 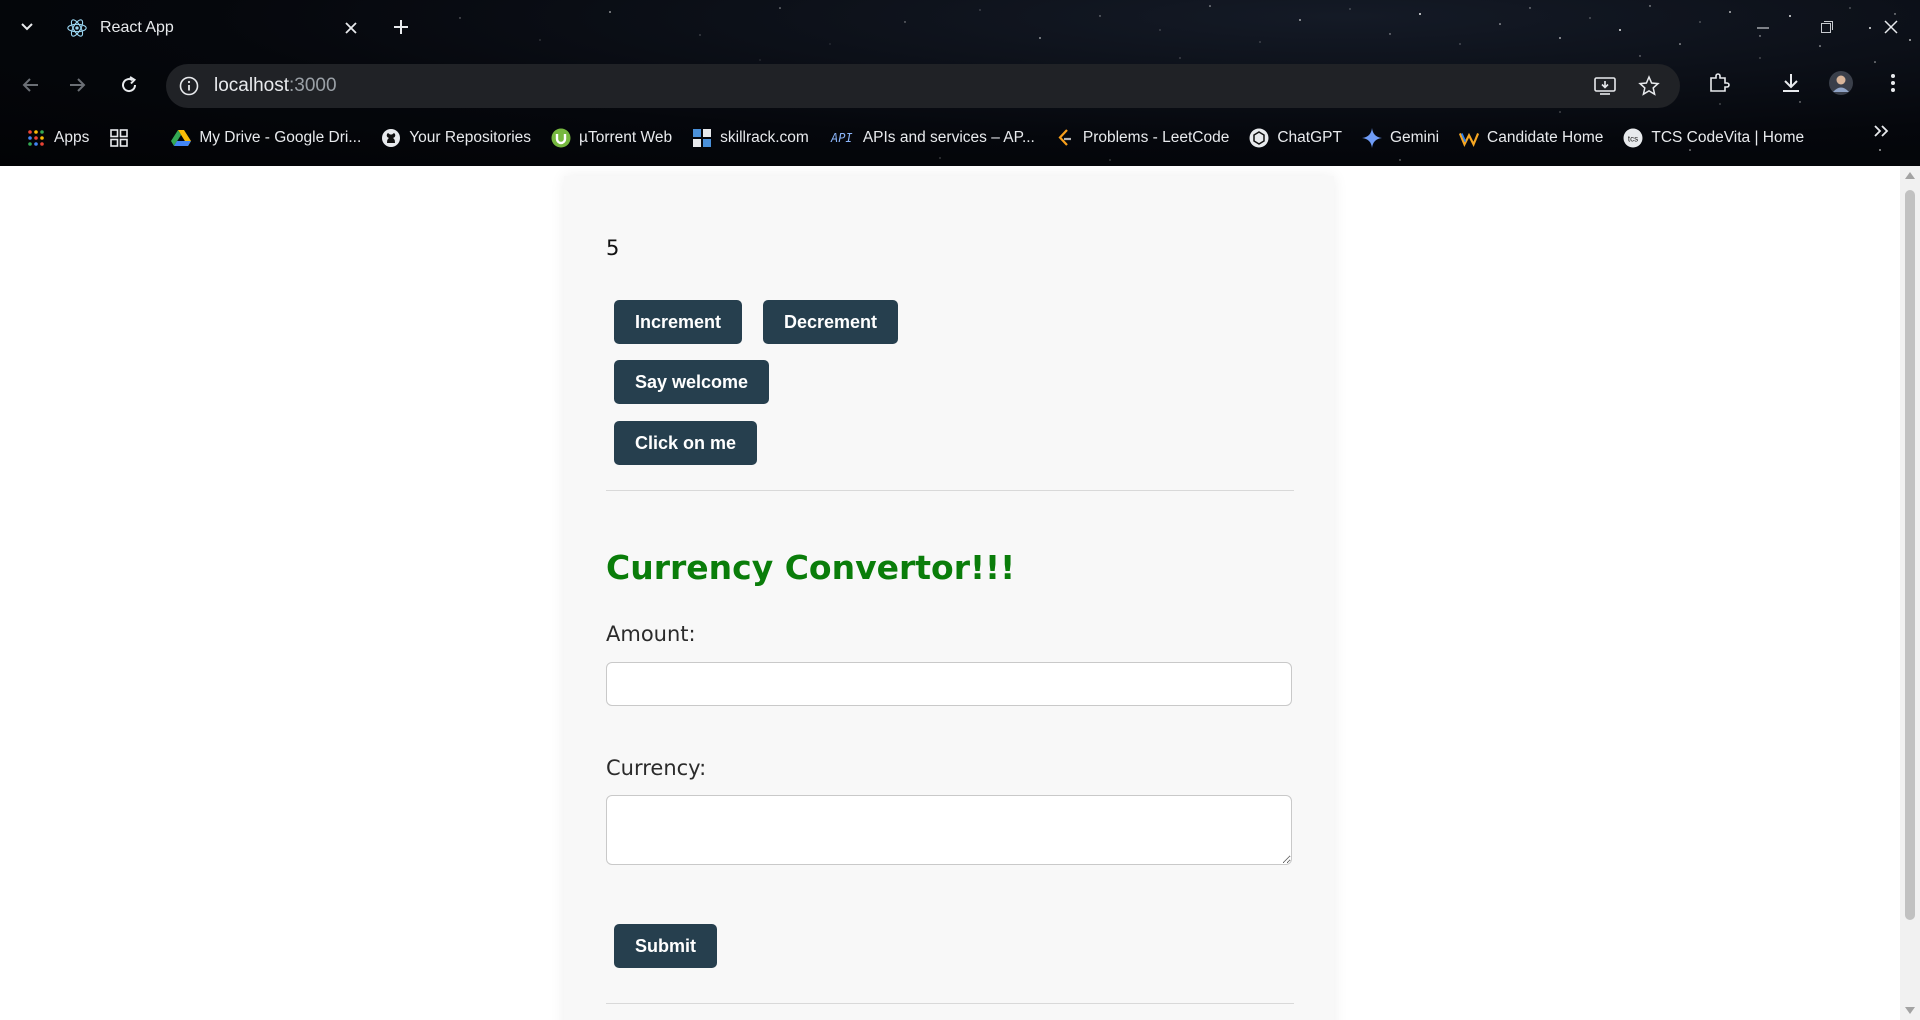 What do you see at coordinates (1910, 175) in the screenshot?
I see `scroll-up-icon` at bounding box center [1910, 175].